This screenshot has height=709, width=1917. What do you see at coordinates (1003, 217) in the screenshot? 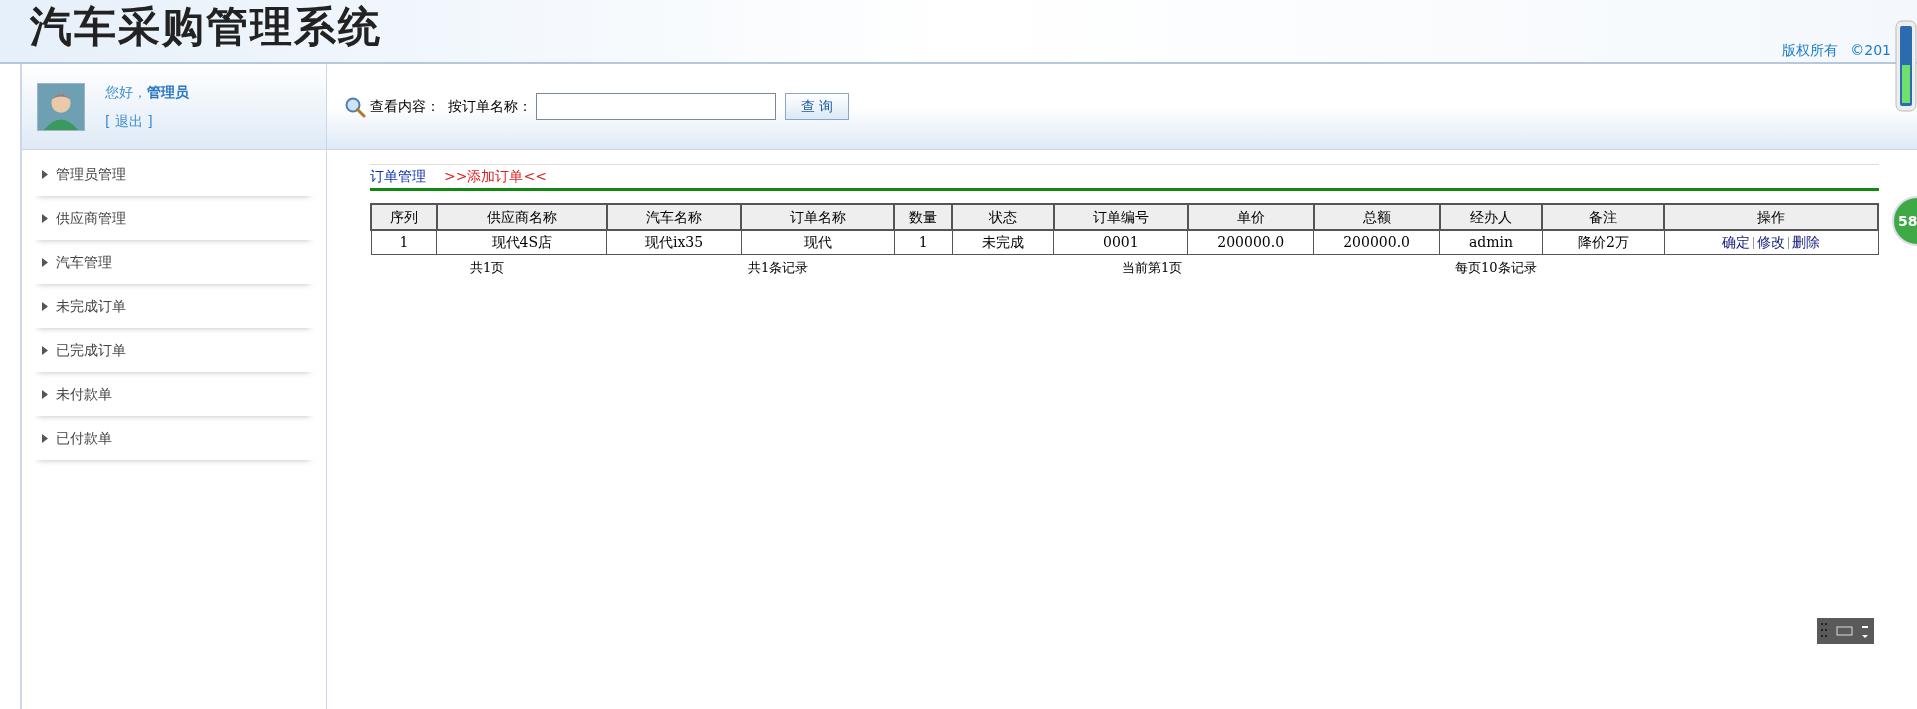
I see `column-header: 状态` at bounding box center [1003, 217].